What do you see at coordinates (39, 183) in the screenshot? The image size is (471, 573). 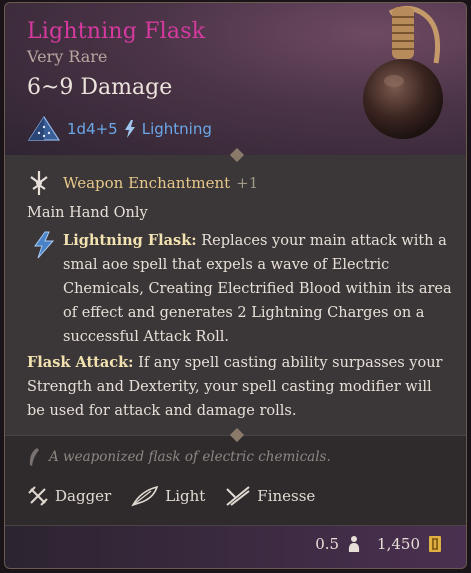 I see `enchantment-icon` at bounding box center [39, 183].